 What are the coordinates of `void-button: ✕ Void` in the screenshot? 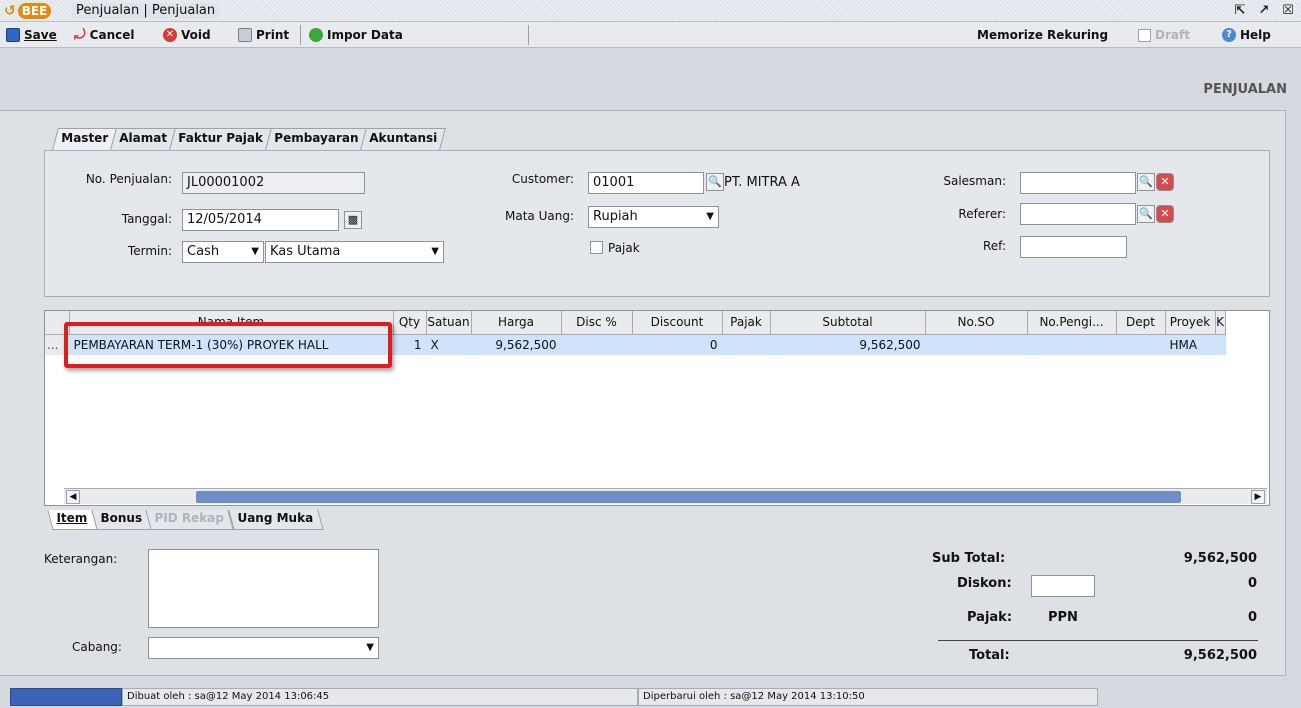 It's located at (187, 35).